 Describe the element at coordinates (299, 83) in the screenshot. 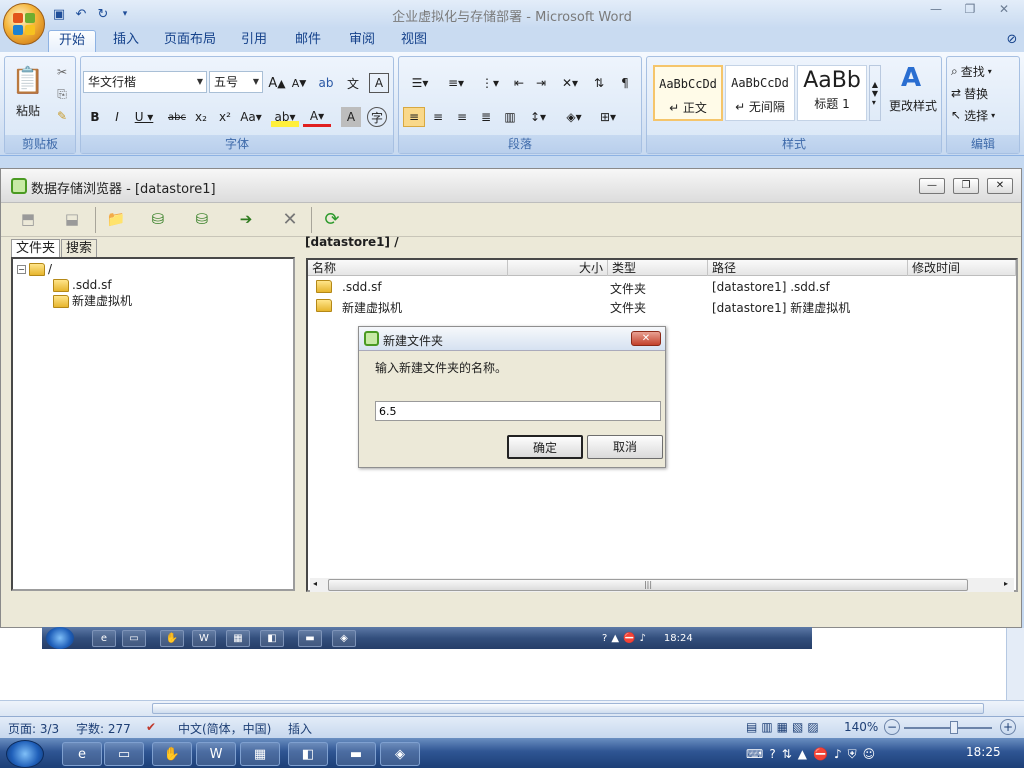

I see `shrink-font-icon: A ▼` at that location.